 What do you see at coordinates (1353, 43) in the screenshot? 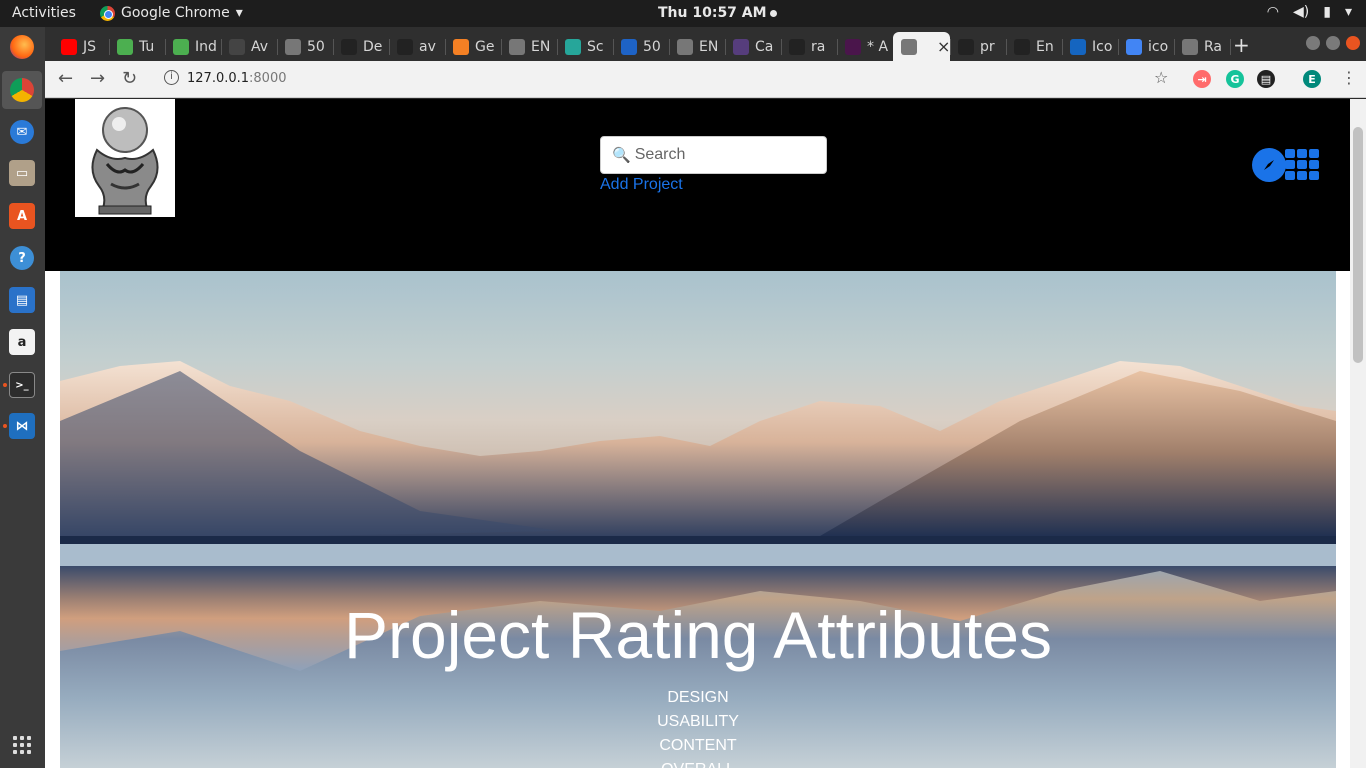
I see `close-window-button` at bounding box center [1353, 43].